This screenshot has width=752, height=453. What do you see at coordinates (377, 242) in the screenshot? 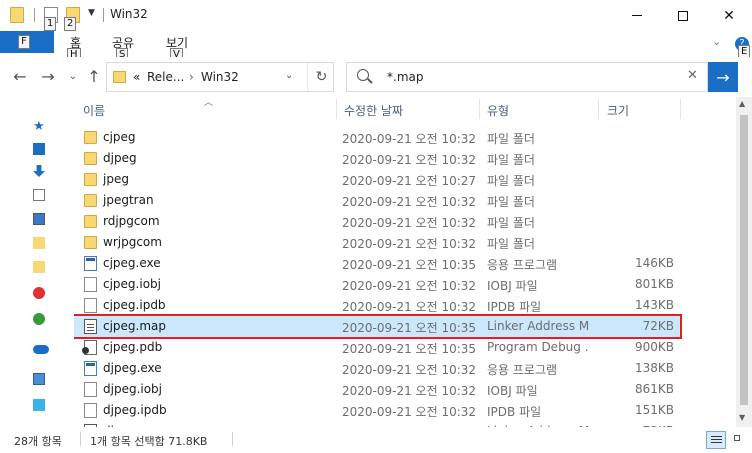
I see `file-row: wrjpgcom 2020-09-21 오전 10:32 파일 폴더` at bounding box center [377, 242].